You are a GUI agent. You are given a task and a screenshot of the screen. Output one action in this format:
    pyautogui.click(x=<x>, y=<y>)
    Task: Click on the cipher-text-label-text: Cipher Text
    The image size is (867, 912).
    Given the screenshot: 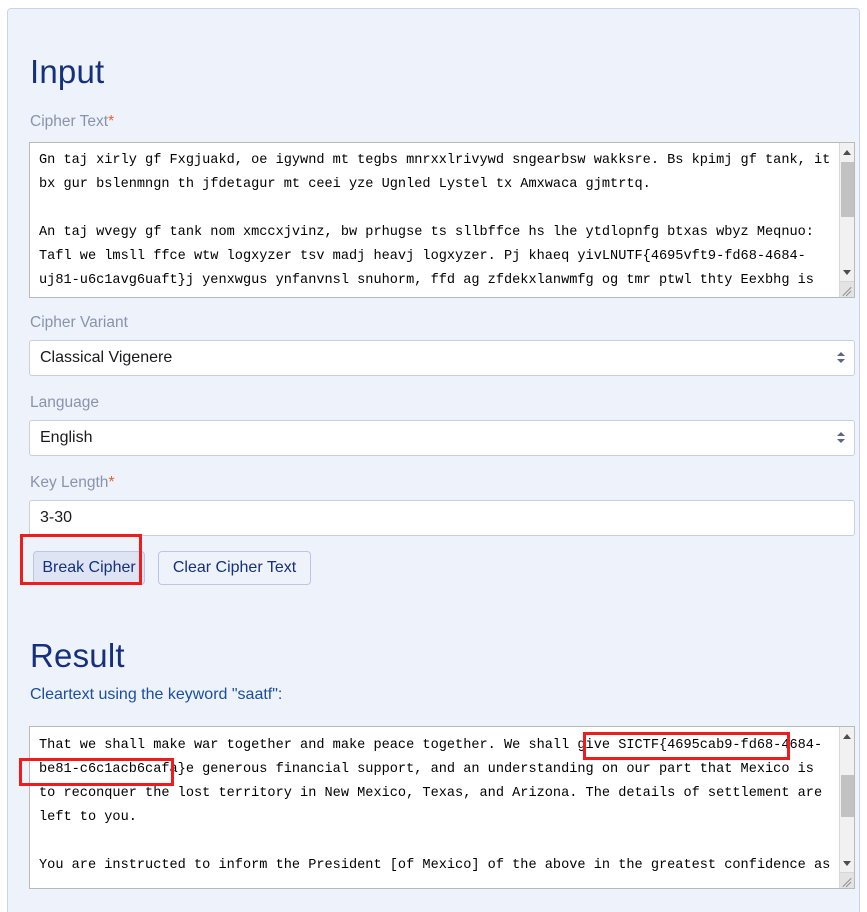 What is the action you would take?
    pyautogui.click(x=69, y=121)
    